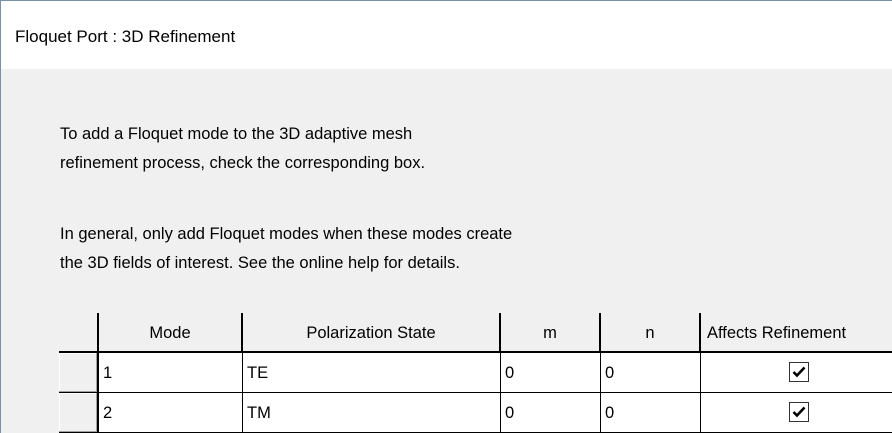 This screenshot has width=892, height=433. What do you see at coordinates (372, 333) in the screenshot?
I see `column-header-polarization: Polarization State` at bounding box center [372, 333].